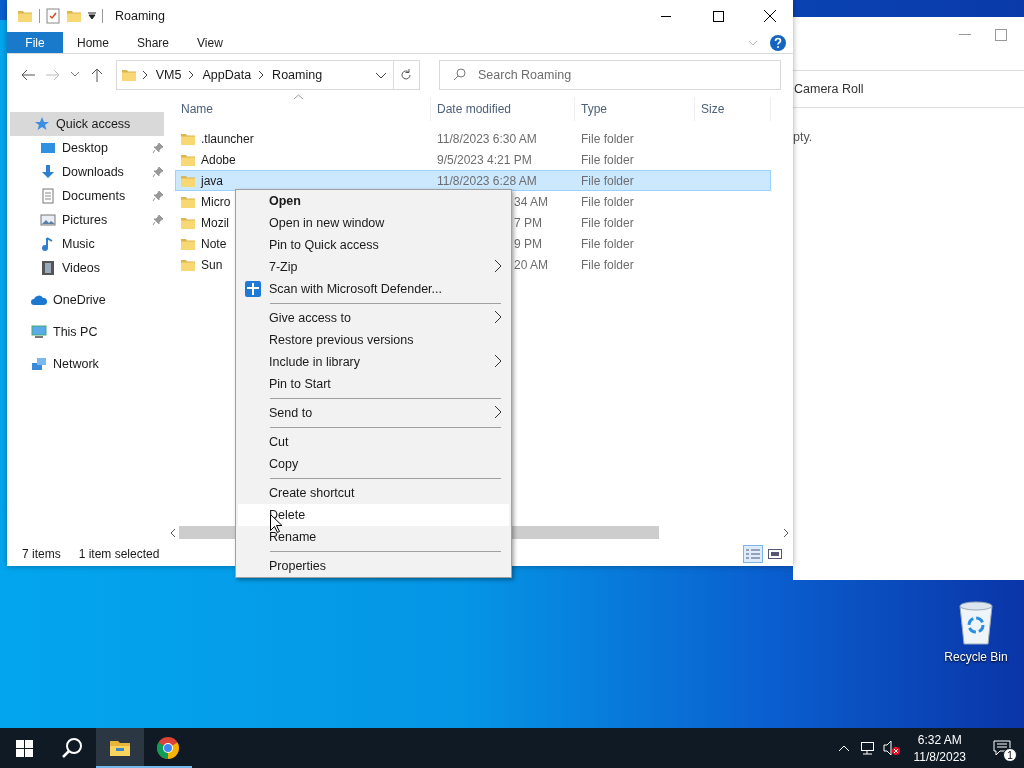 The image size is (1024, 768). Describe the element at coordinates (528, 243) in the screenshot. I see `date-modified: 9 PM` at that location.